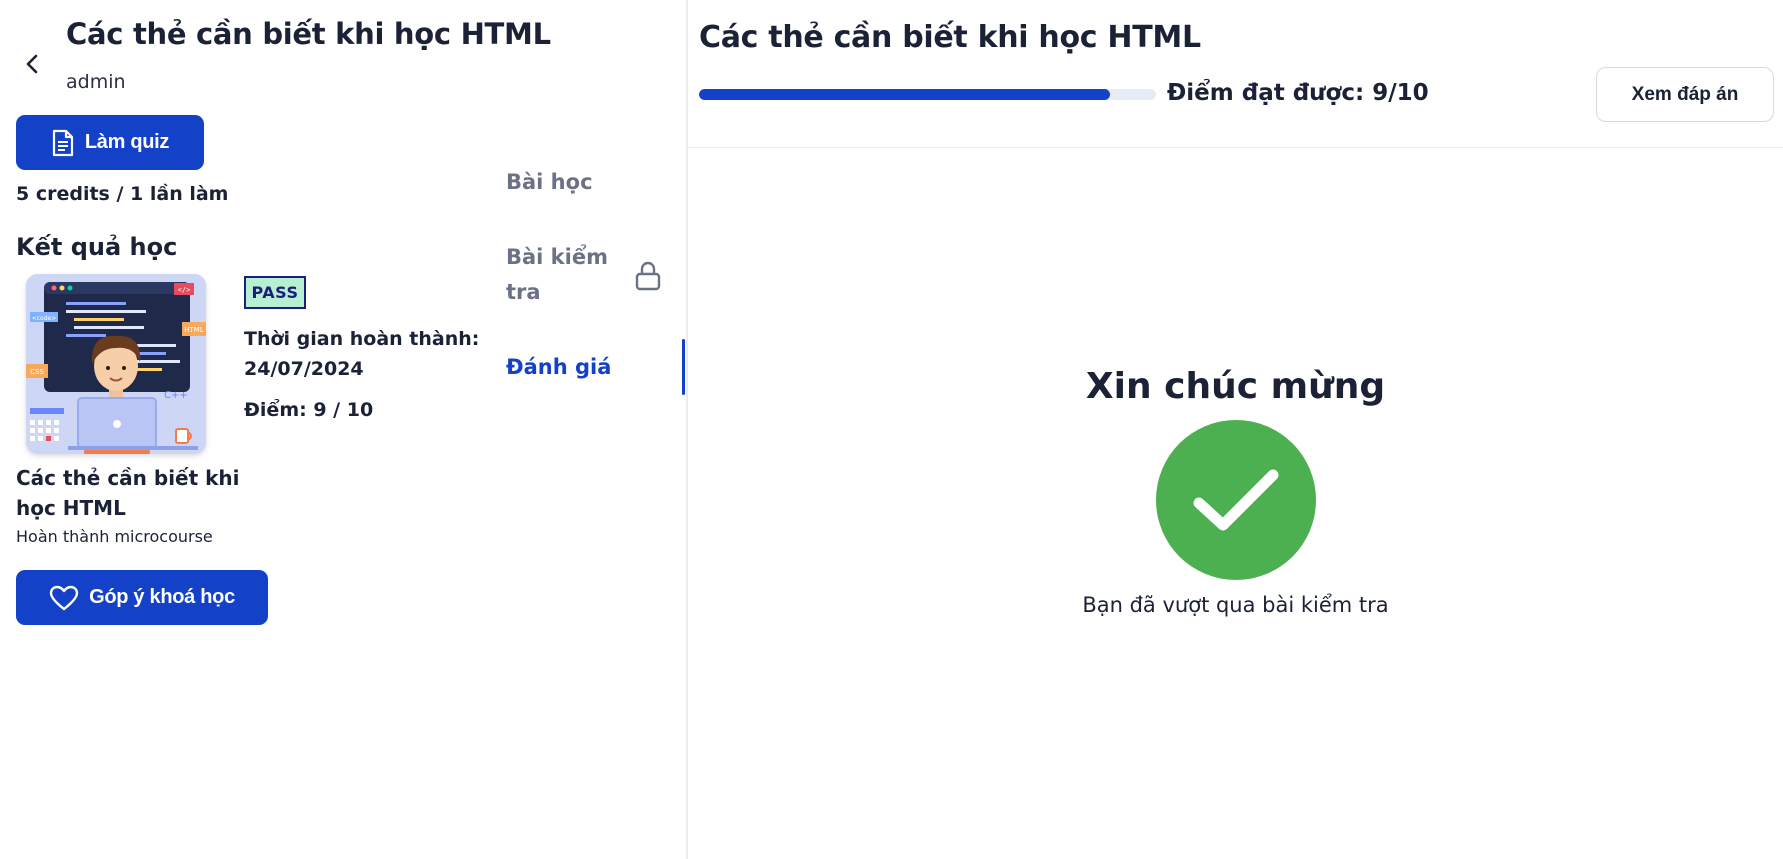  Describe the element at coordinates (558, 367) in the screenshot. I see `nav-item-evaluation: Đánh giá` at that location.